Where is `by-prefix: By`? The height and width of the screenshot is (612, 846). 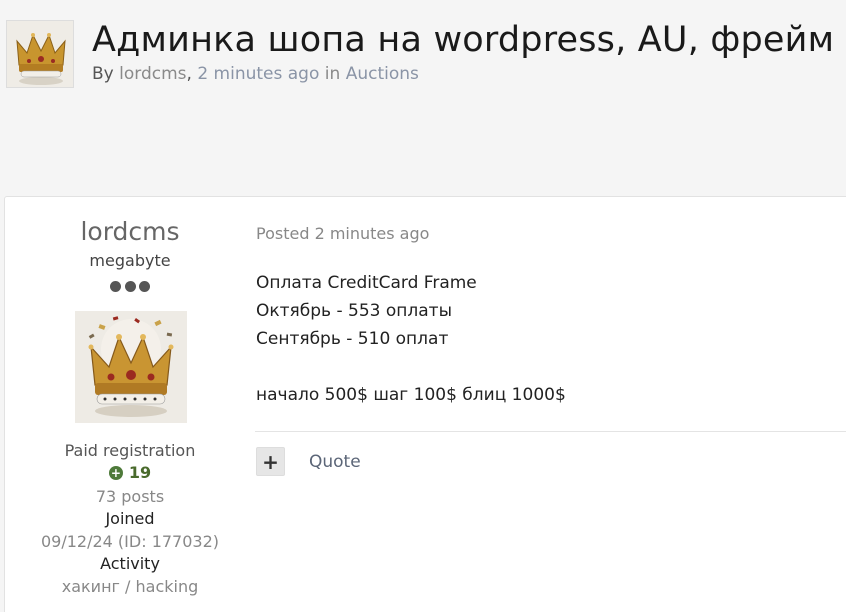 by-prefix: By is located at coordinates (106, 74).